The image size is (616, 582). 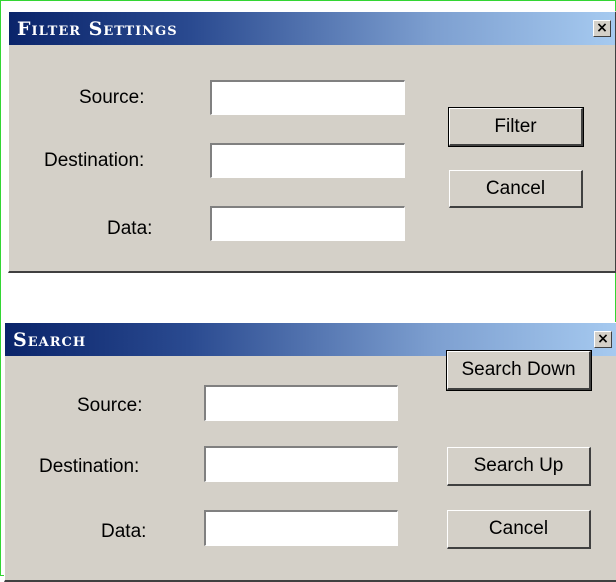 I want to click on search-close-button: ×, so click(x=603, y=339).